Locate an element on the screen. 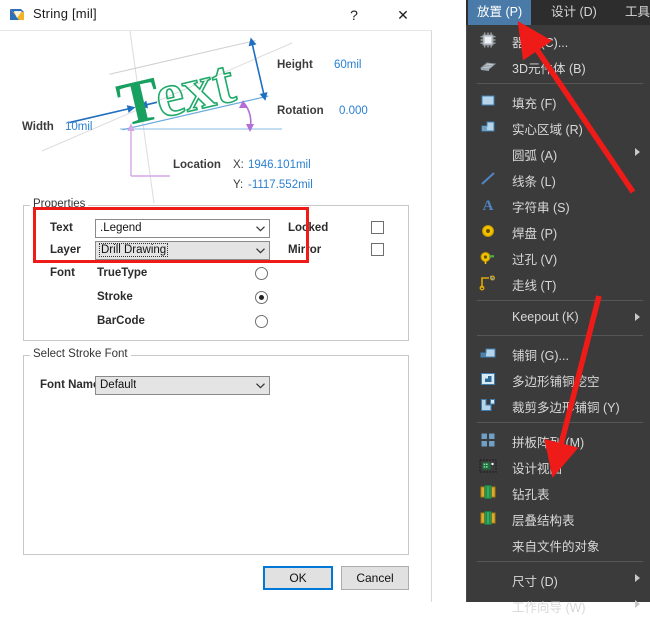 The width and height of the screenshot is (650, 618). polygon-pour-icon is located at coordinates (488, 353).